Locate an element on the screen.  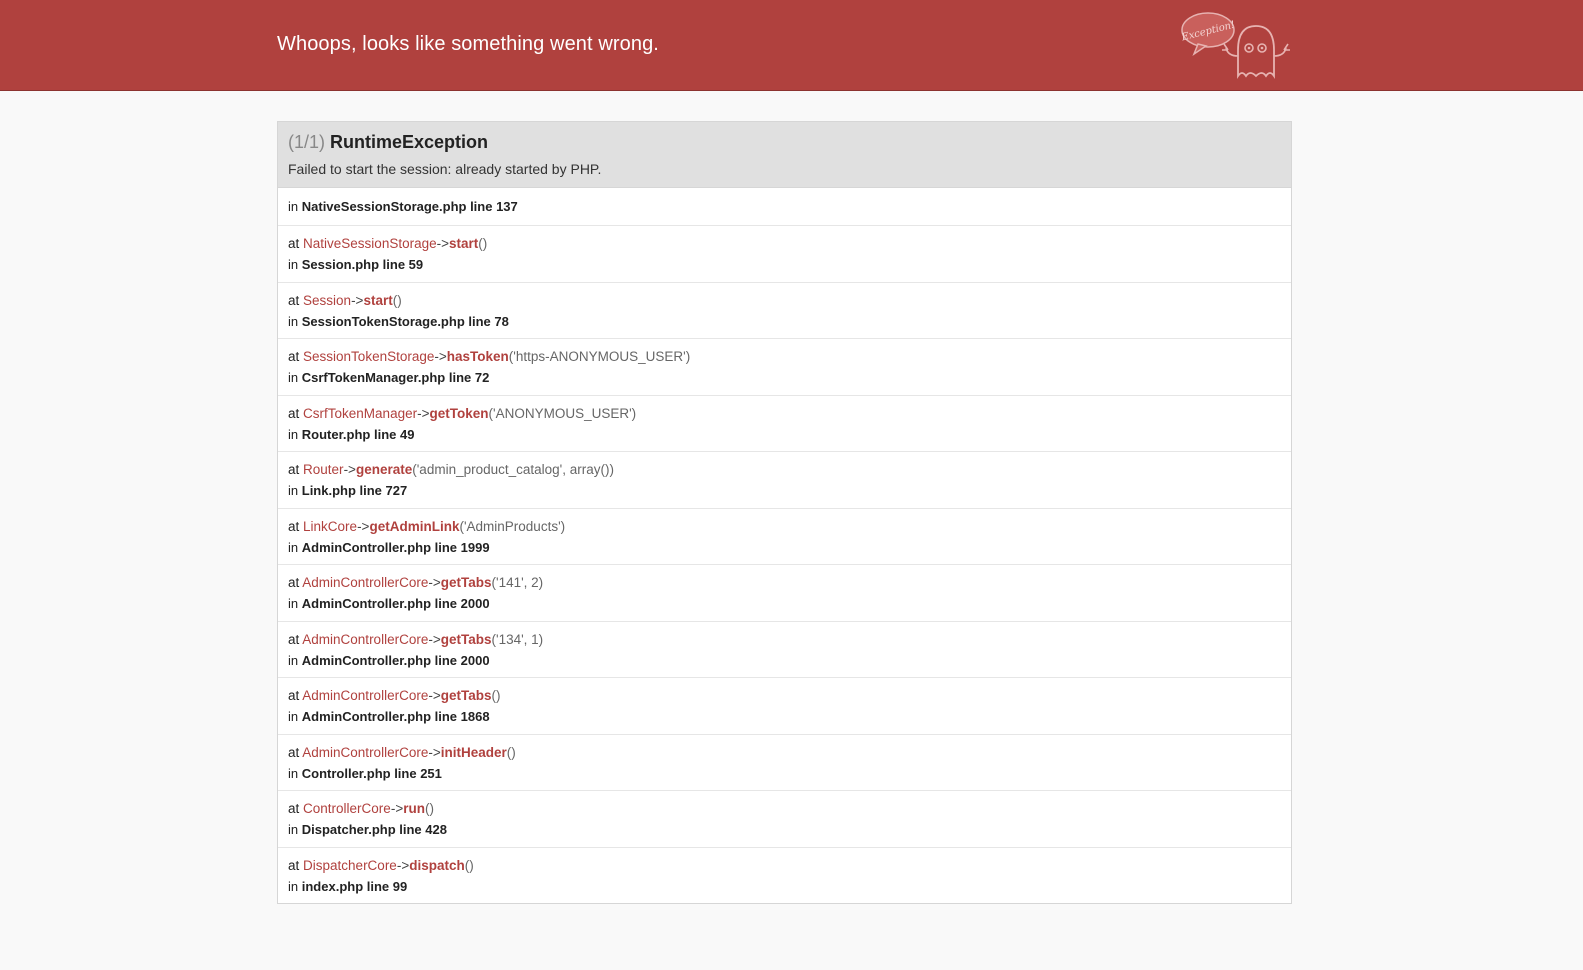
trace-class: DispatcherCore is located at coordinates (350, 865).